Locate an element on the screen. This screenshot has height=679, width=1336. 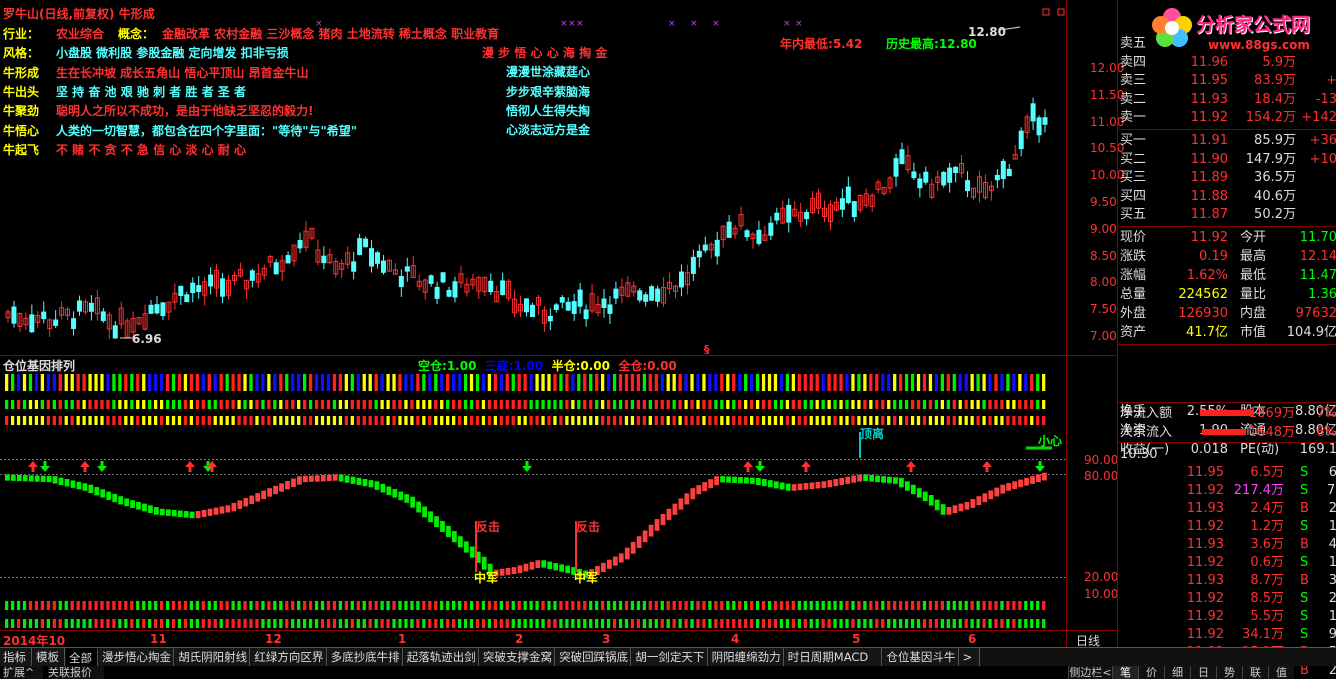
side-tab-7: 值 is located at coordinates (1281, 672).